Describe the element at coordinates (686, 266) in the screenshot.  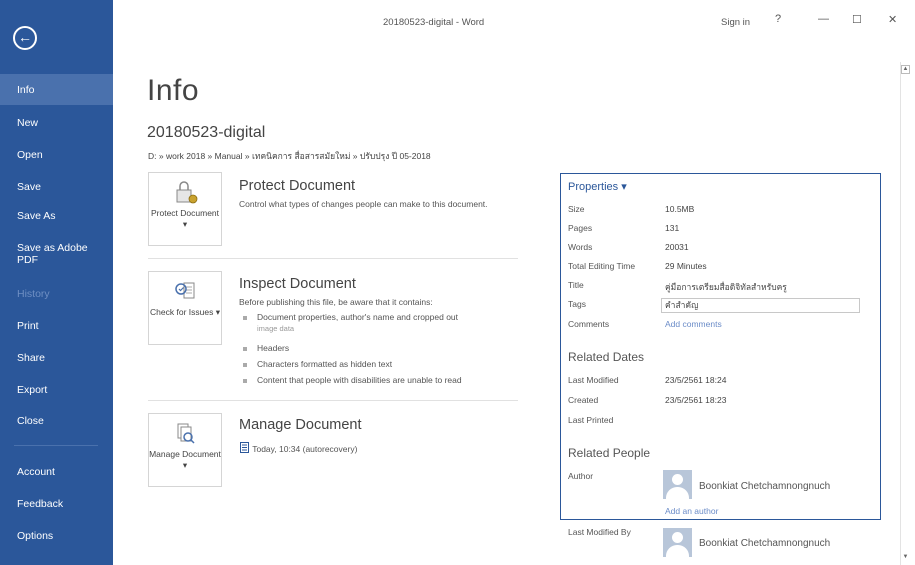
I see `editing-time-value: 29 Minutes` at that location.